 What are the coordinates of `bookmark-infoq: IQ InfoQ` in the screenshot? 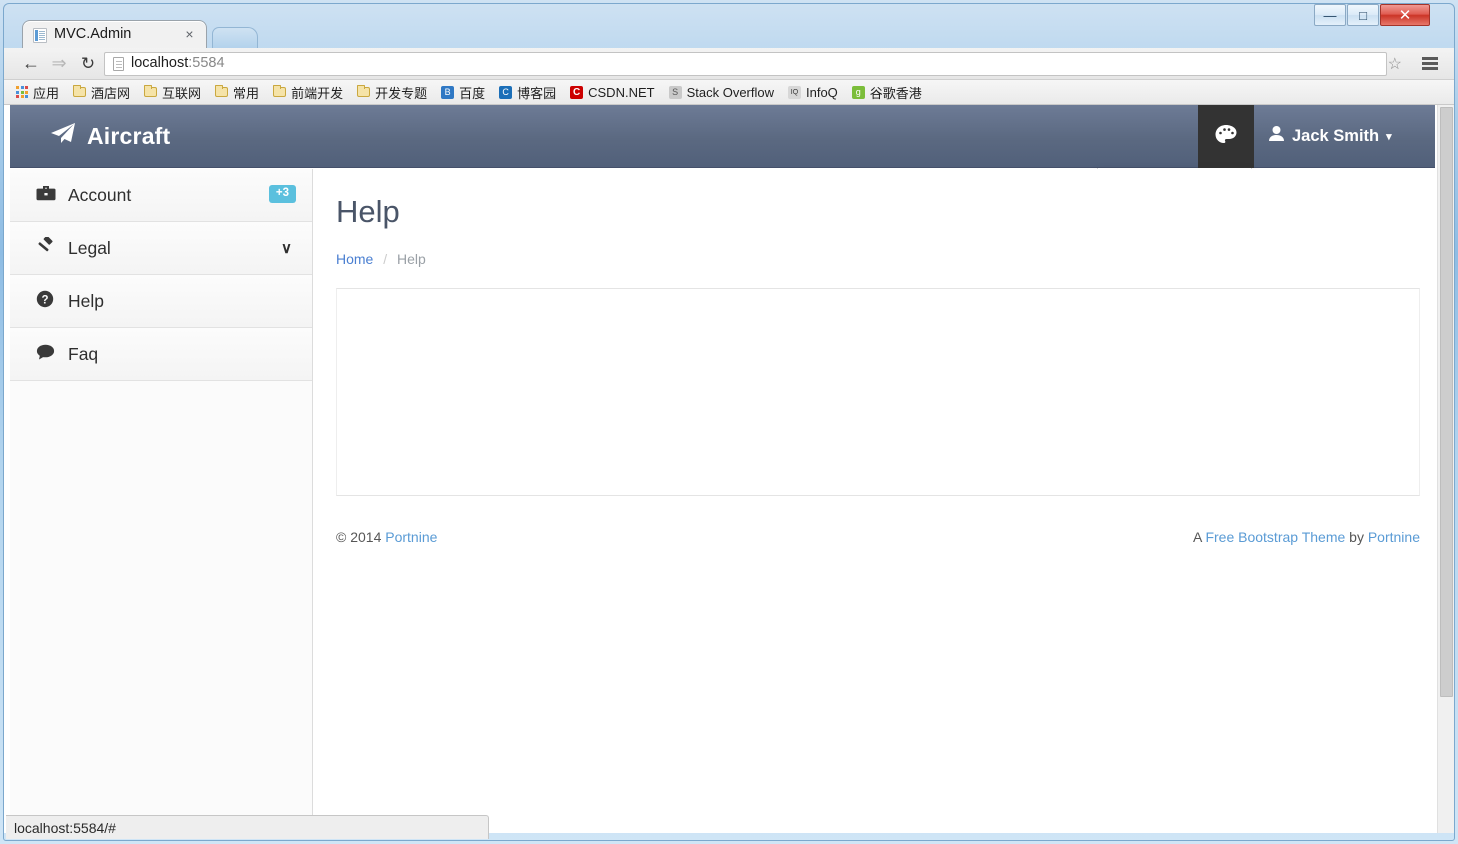 It's located at (813, 92).